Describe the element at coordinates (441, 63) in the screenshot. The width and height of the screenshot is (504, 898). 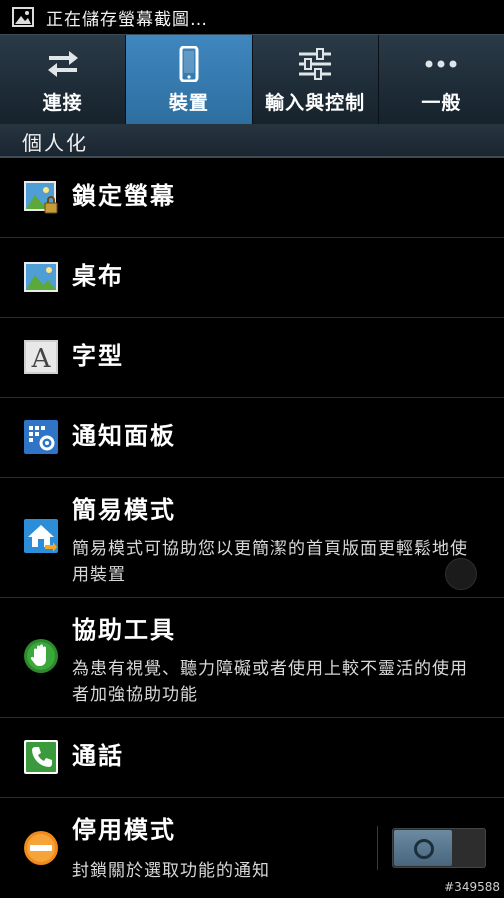
I see `more-dots-icon` at that location.